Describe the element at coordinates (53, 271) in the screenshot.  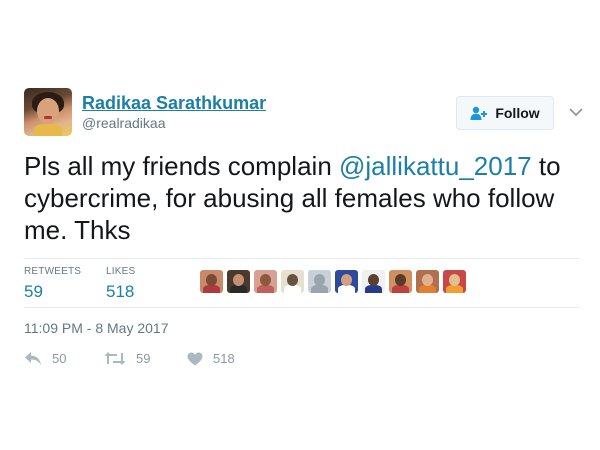
I see `retweets-label: RETWEETS` at that location.